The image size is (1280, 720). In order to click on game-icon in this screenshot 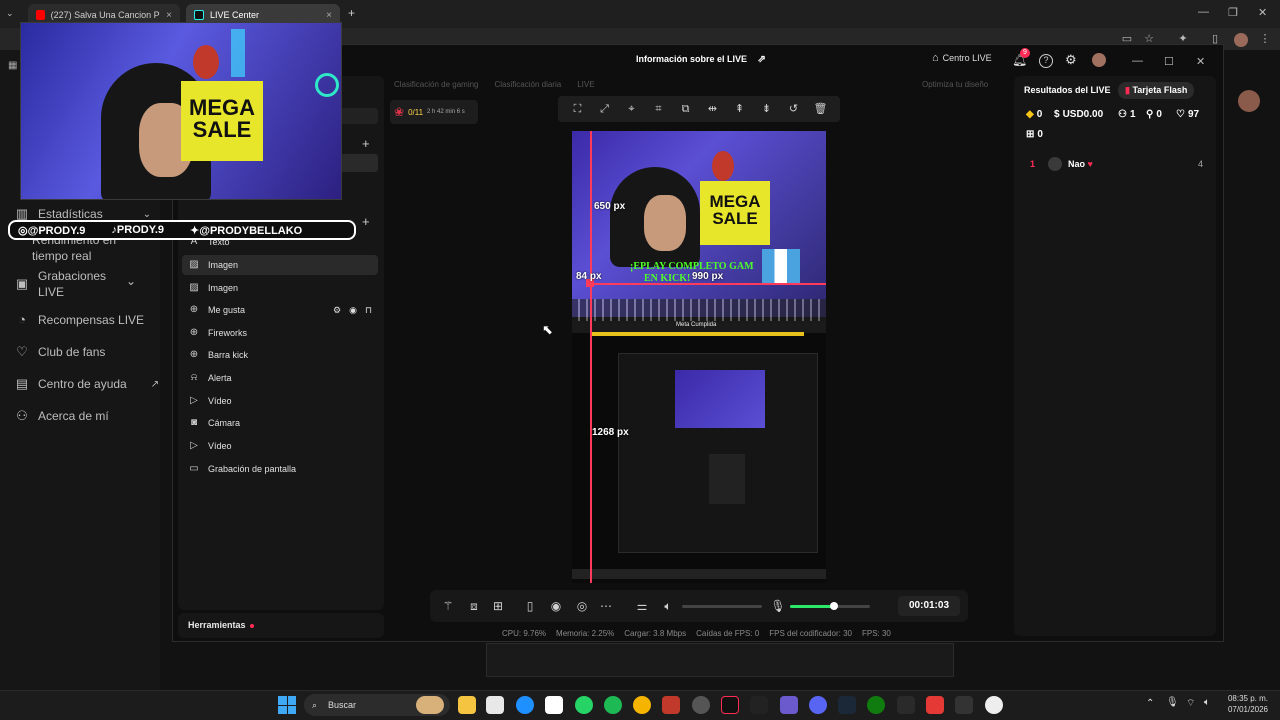, I will do `click(701, 705)`.